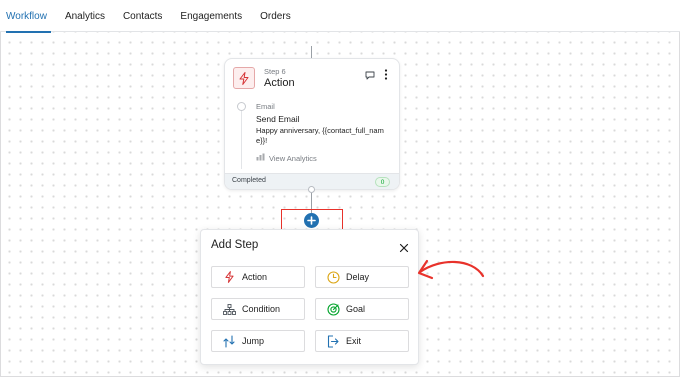 The height and width of the screenshot is (377, 680). What do you see at coordinates (358, 277) in the screenshot?
I see `option-label: Delay` at bounding box center [358, 277].